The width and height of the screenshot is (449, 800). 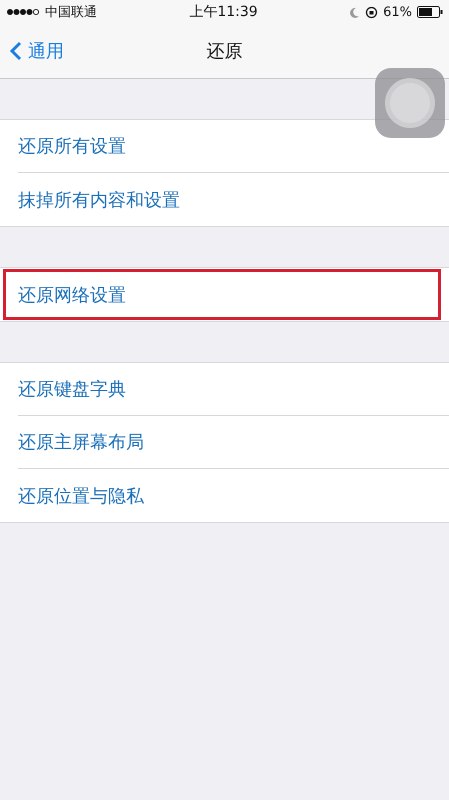 I want to click on status-time: 上午11:39, so click(x=223, y=12).